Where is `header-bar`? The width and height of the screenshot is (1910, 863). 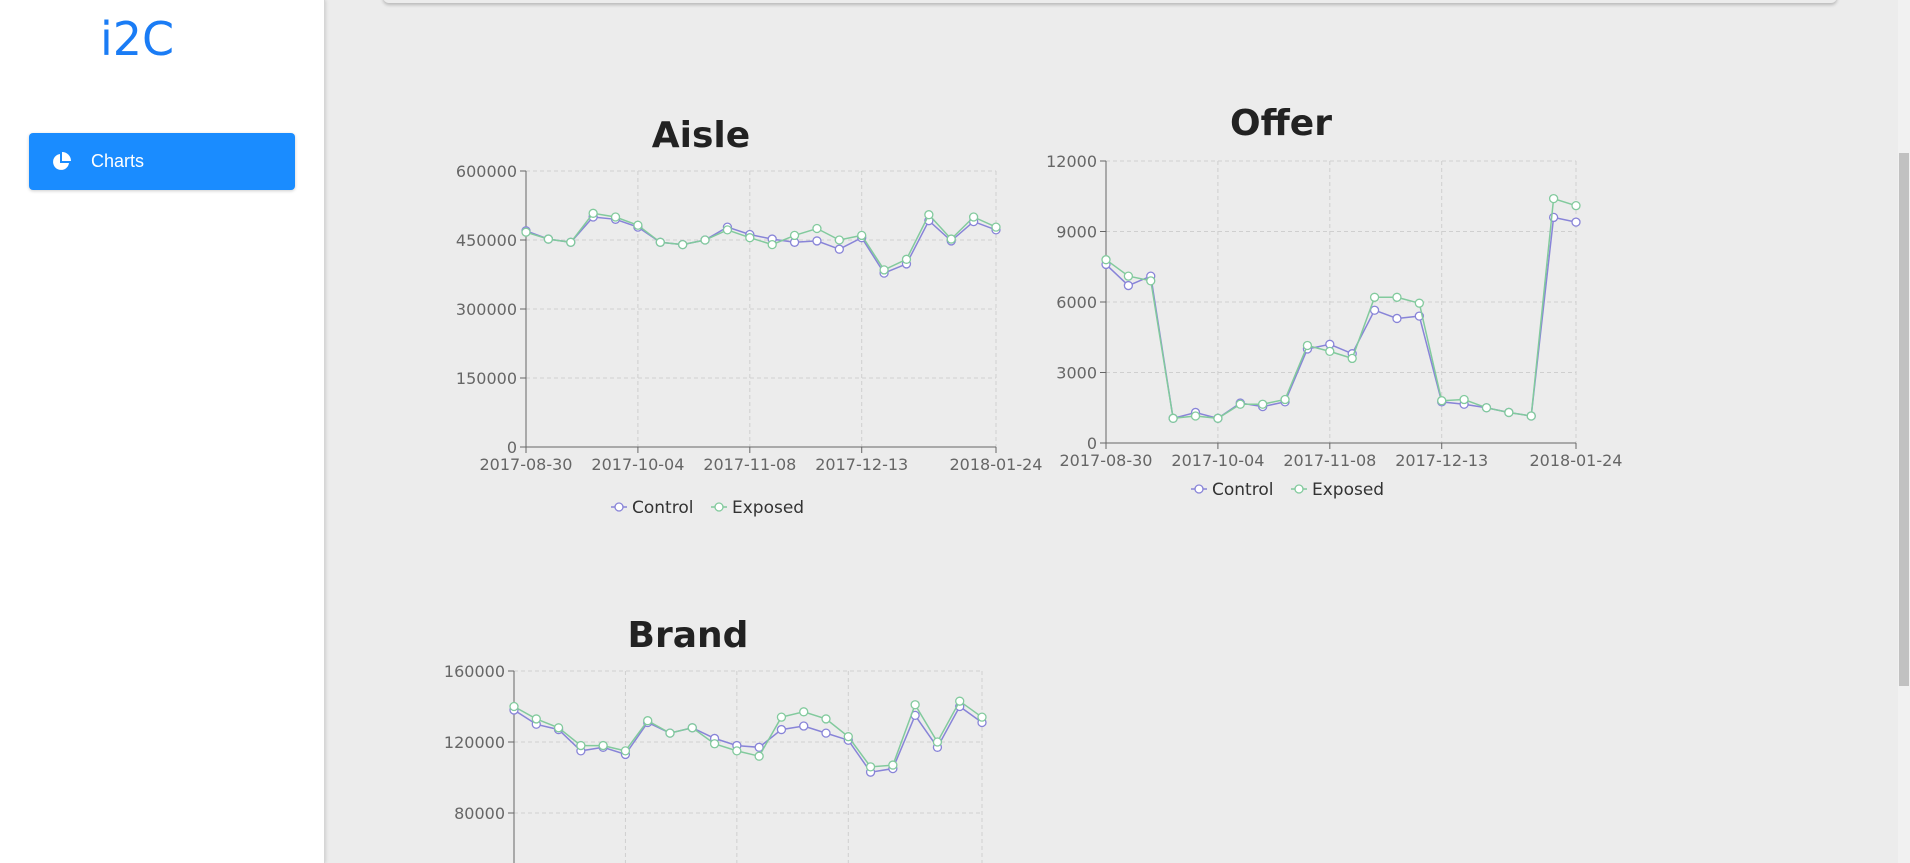 header-bar is located at coordinates (1110, 1).